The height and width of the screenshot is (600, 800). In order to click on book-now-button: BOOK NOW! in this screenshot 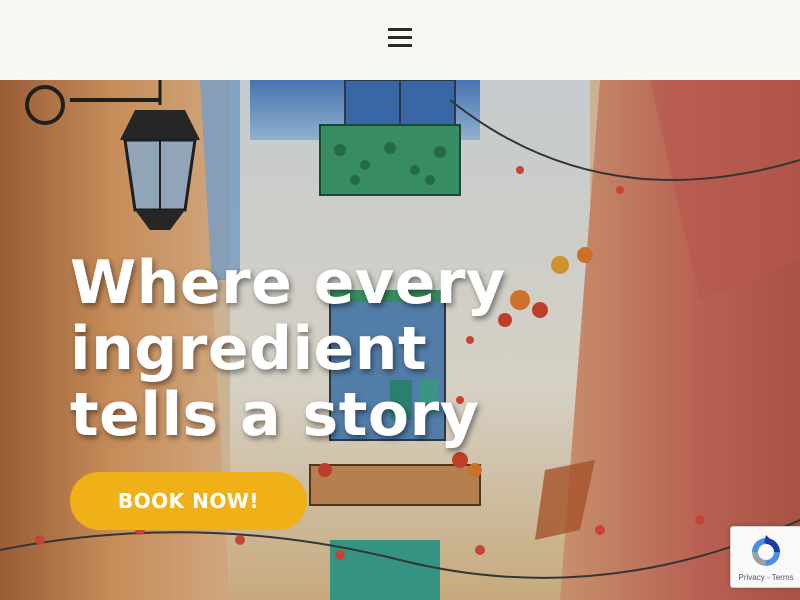, I will do `click(188, 501)`.